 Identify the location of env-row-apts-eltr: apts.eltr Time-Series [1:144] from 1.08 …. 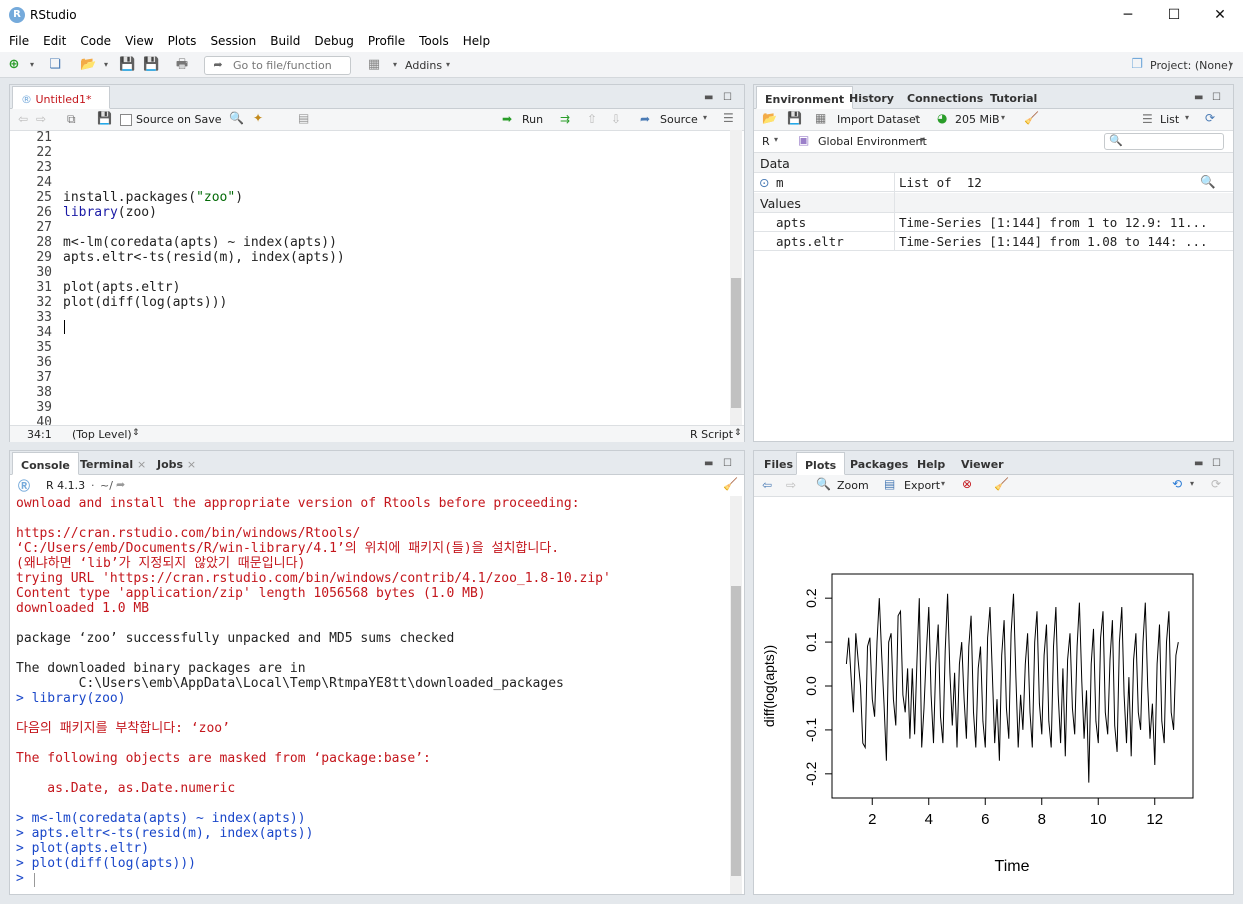
(993, 241).